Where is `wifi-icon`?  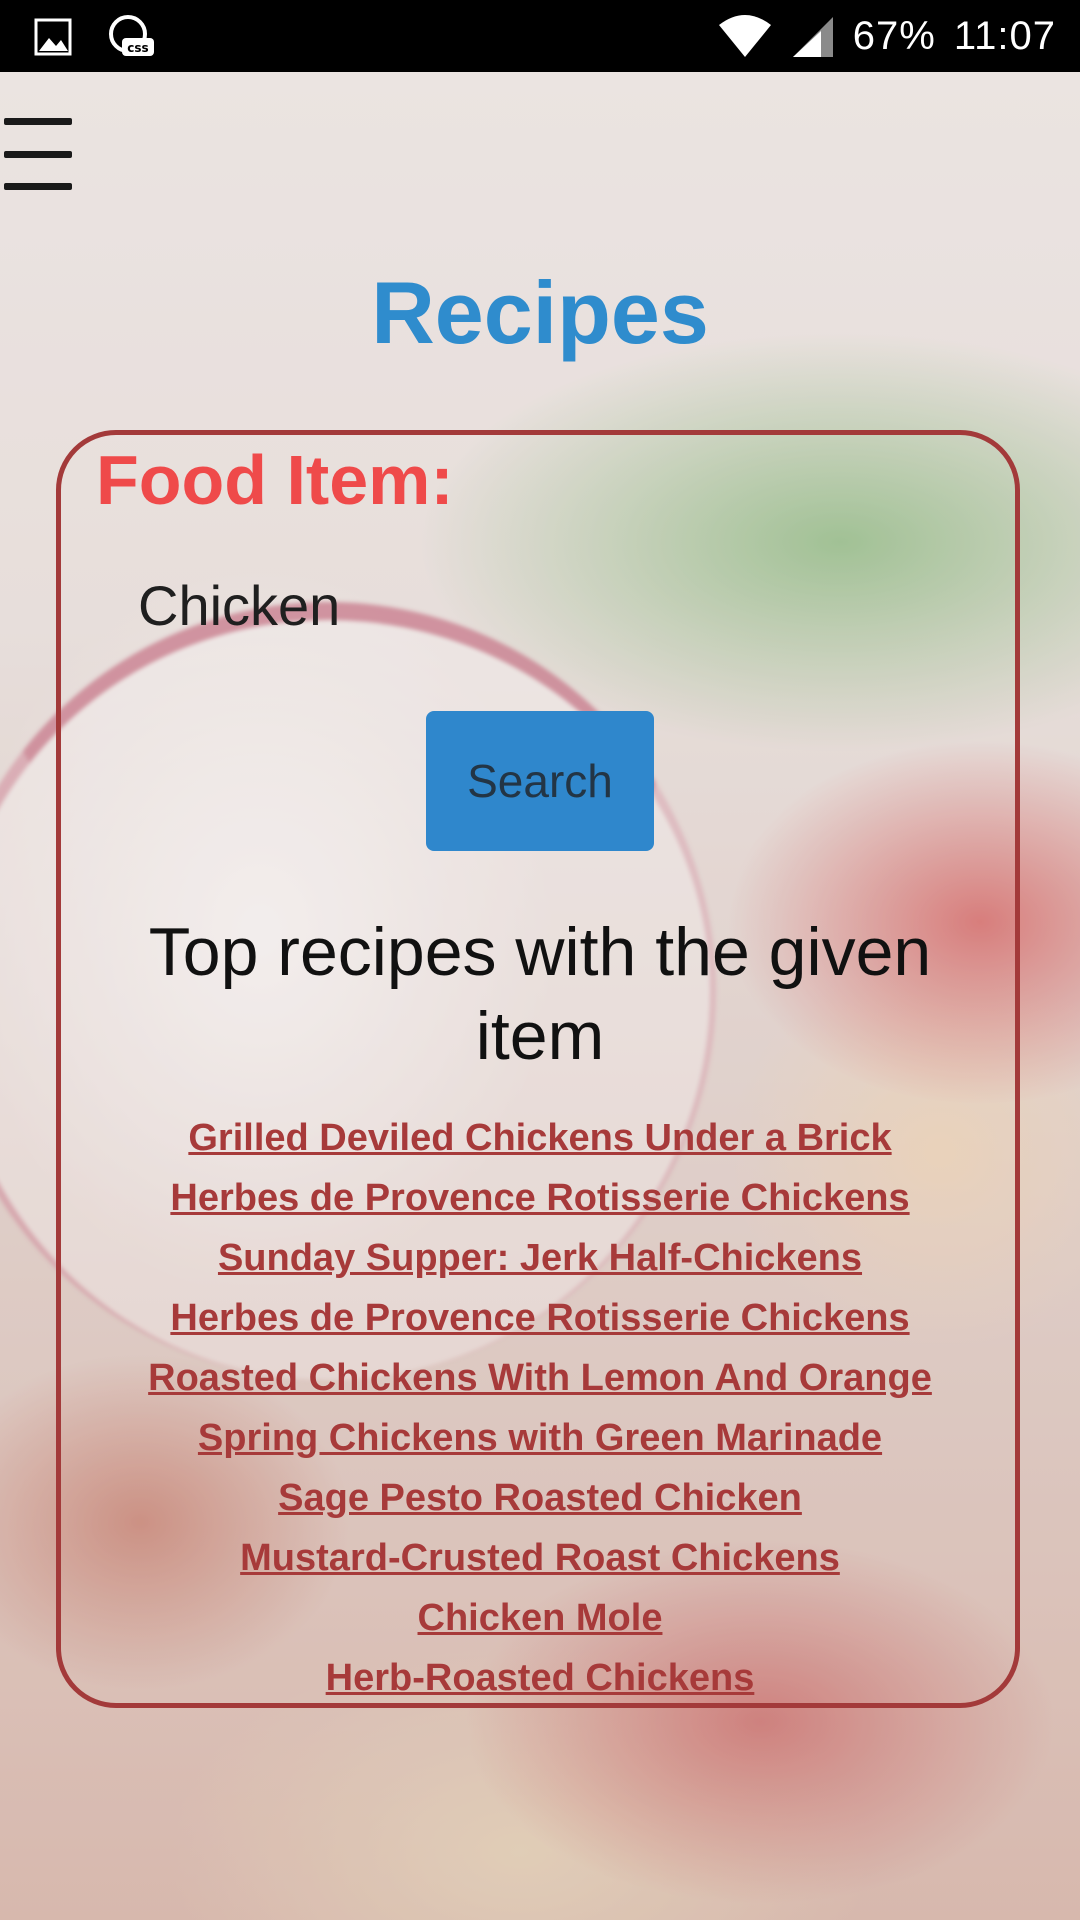
wifi-icon is located at coordinates (744, 36).